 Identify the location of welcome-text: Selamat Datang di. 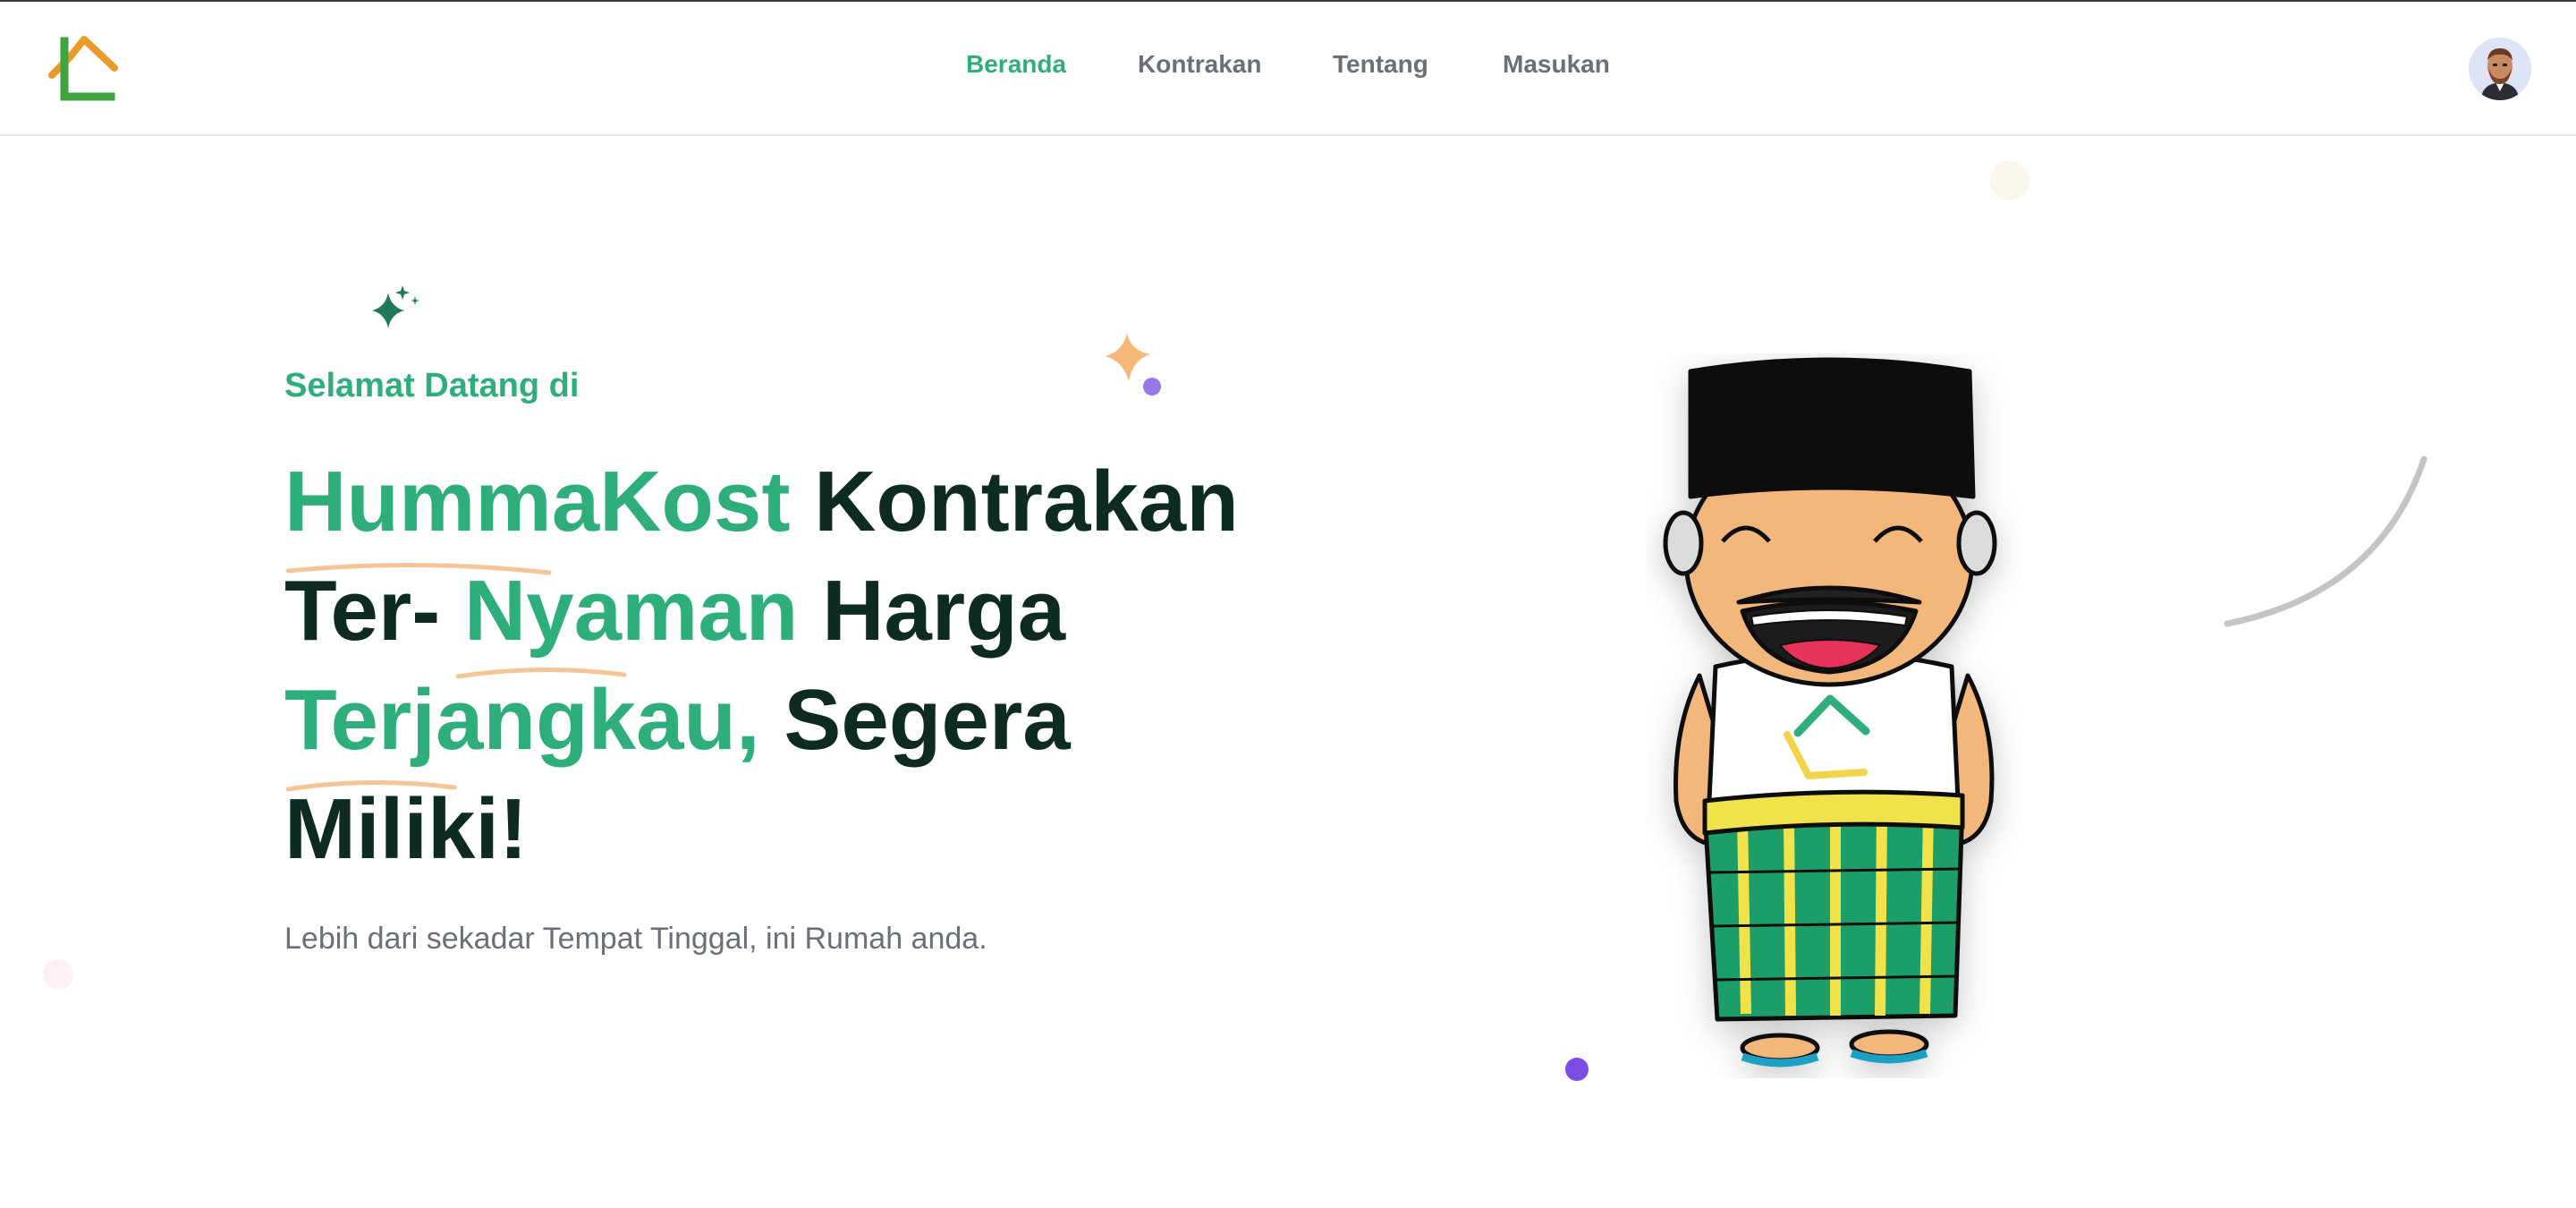
(432, 385).